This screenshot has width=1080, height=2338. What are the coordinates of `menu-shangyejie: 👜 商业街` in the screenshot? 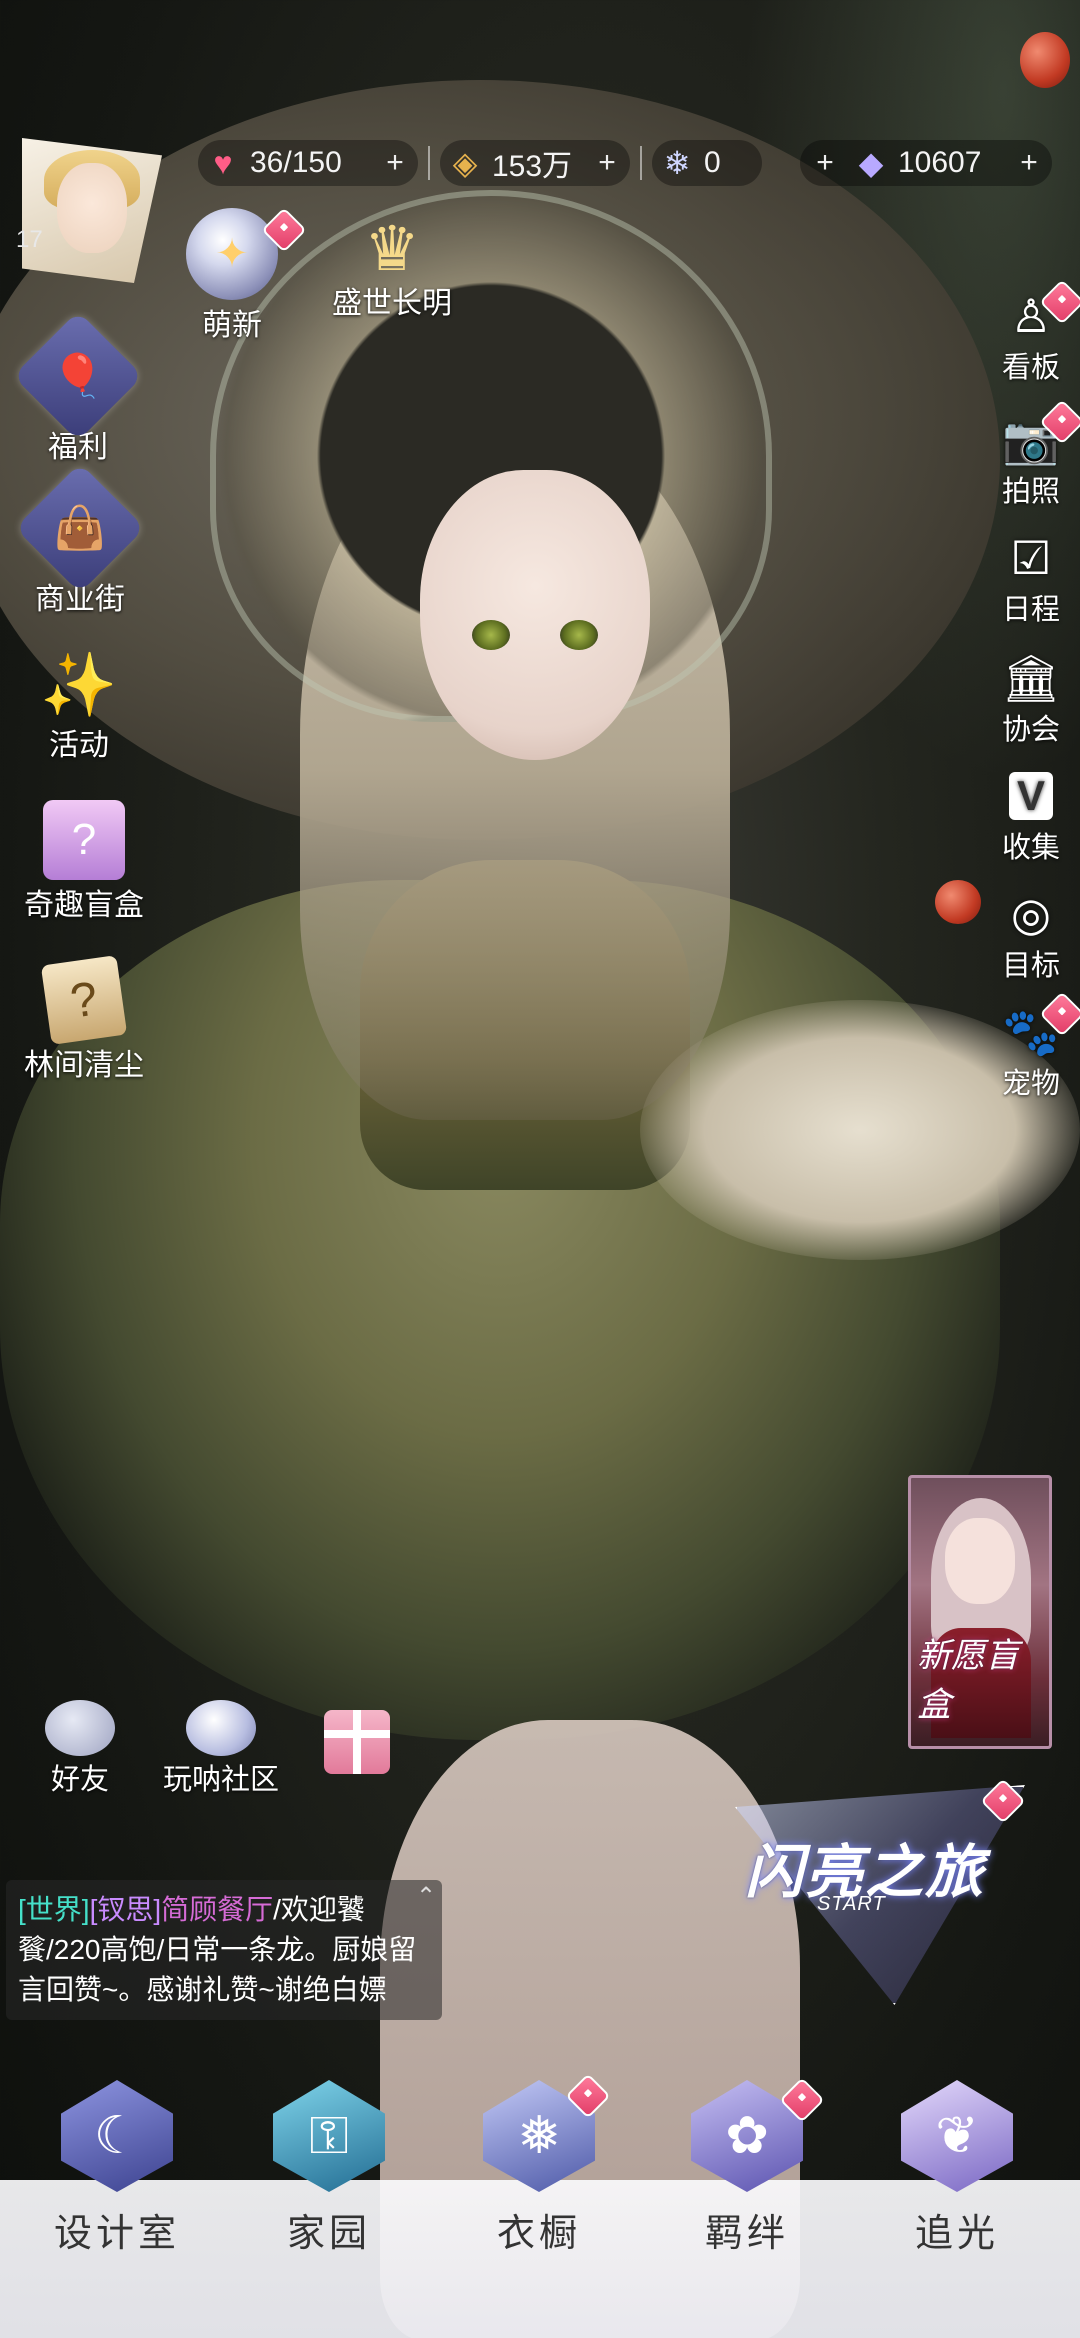 It's located at (80, 540).